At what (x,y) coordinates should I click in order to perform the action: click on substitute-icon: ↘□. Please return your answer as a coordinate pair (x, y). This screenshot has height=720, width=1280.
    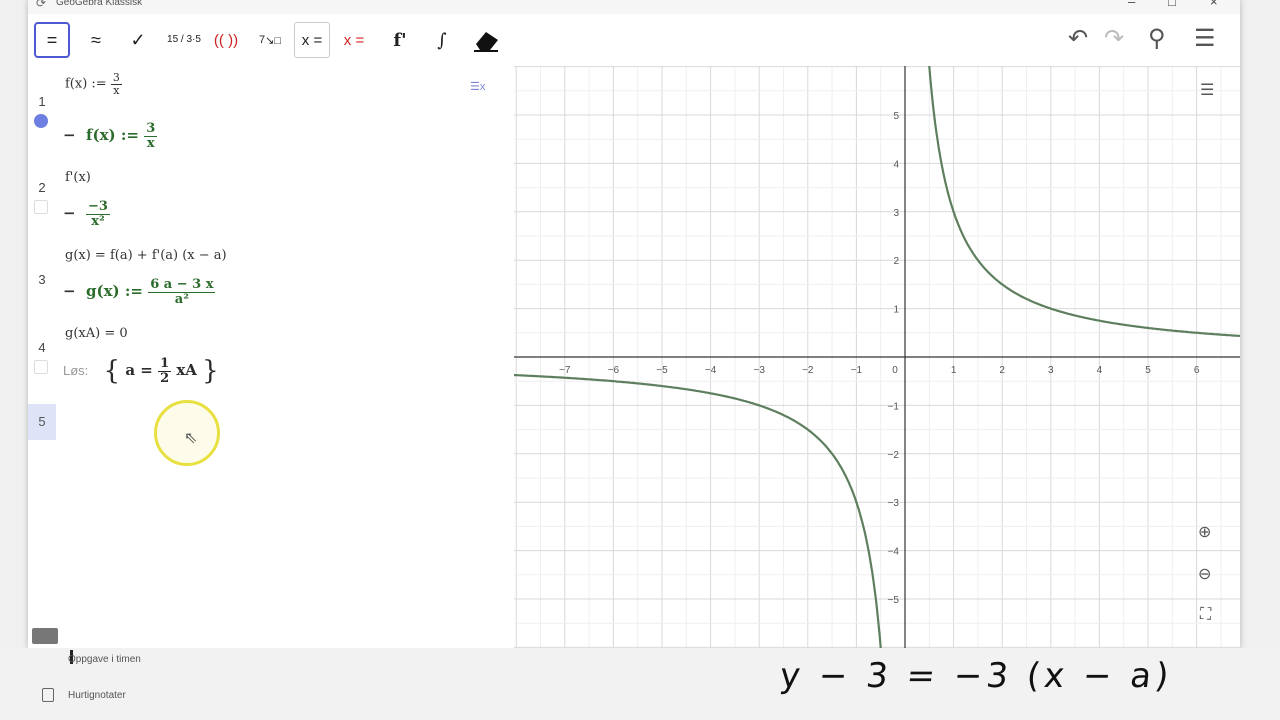
    Looking at the image, I should click on (273, 40).